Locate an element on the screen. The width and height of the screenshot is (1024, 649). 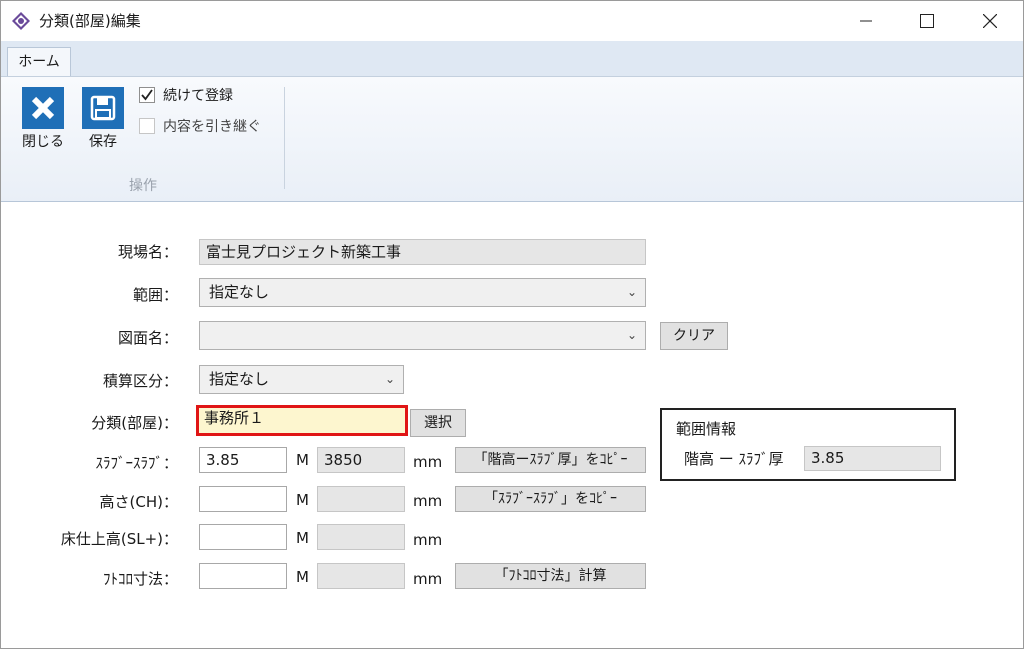
floppy-disk-icon is located at coordinates (103, 108).